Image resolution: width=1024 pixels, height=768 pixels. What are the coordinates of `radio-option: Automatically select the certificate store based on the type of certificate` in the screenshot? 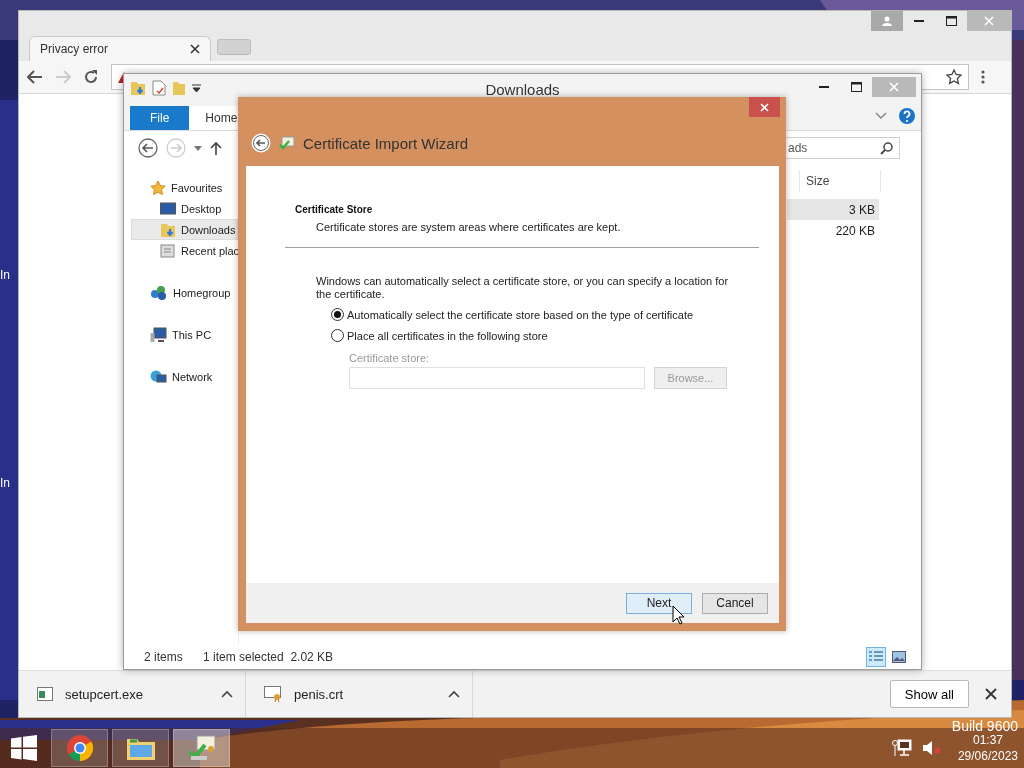 It's located at (545, 314).